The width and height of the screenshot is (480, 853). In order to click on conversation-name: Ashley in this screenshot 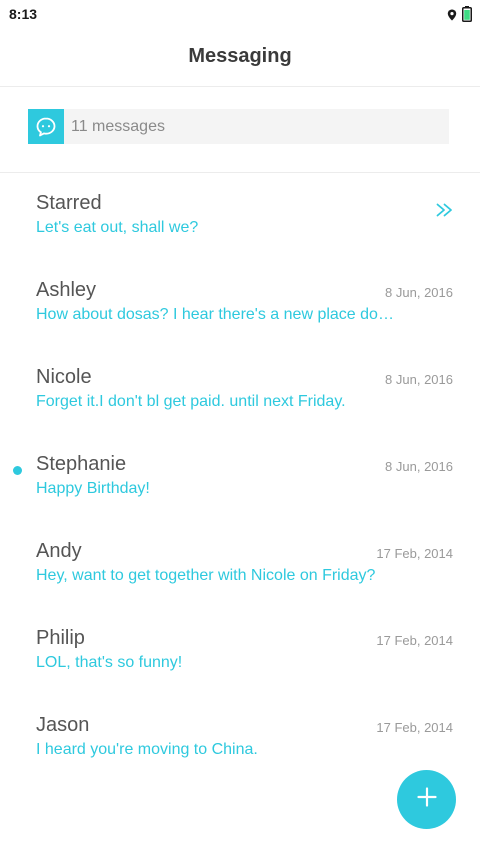, I will do `click(66, 290)`.